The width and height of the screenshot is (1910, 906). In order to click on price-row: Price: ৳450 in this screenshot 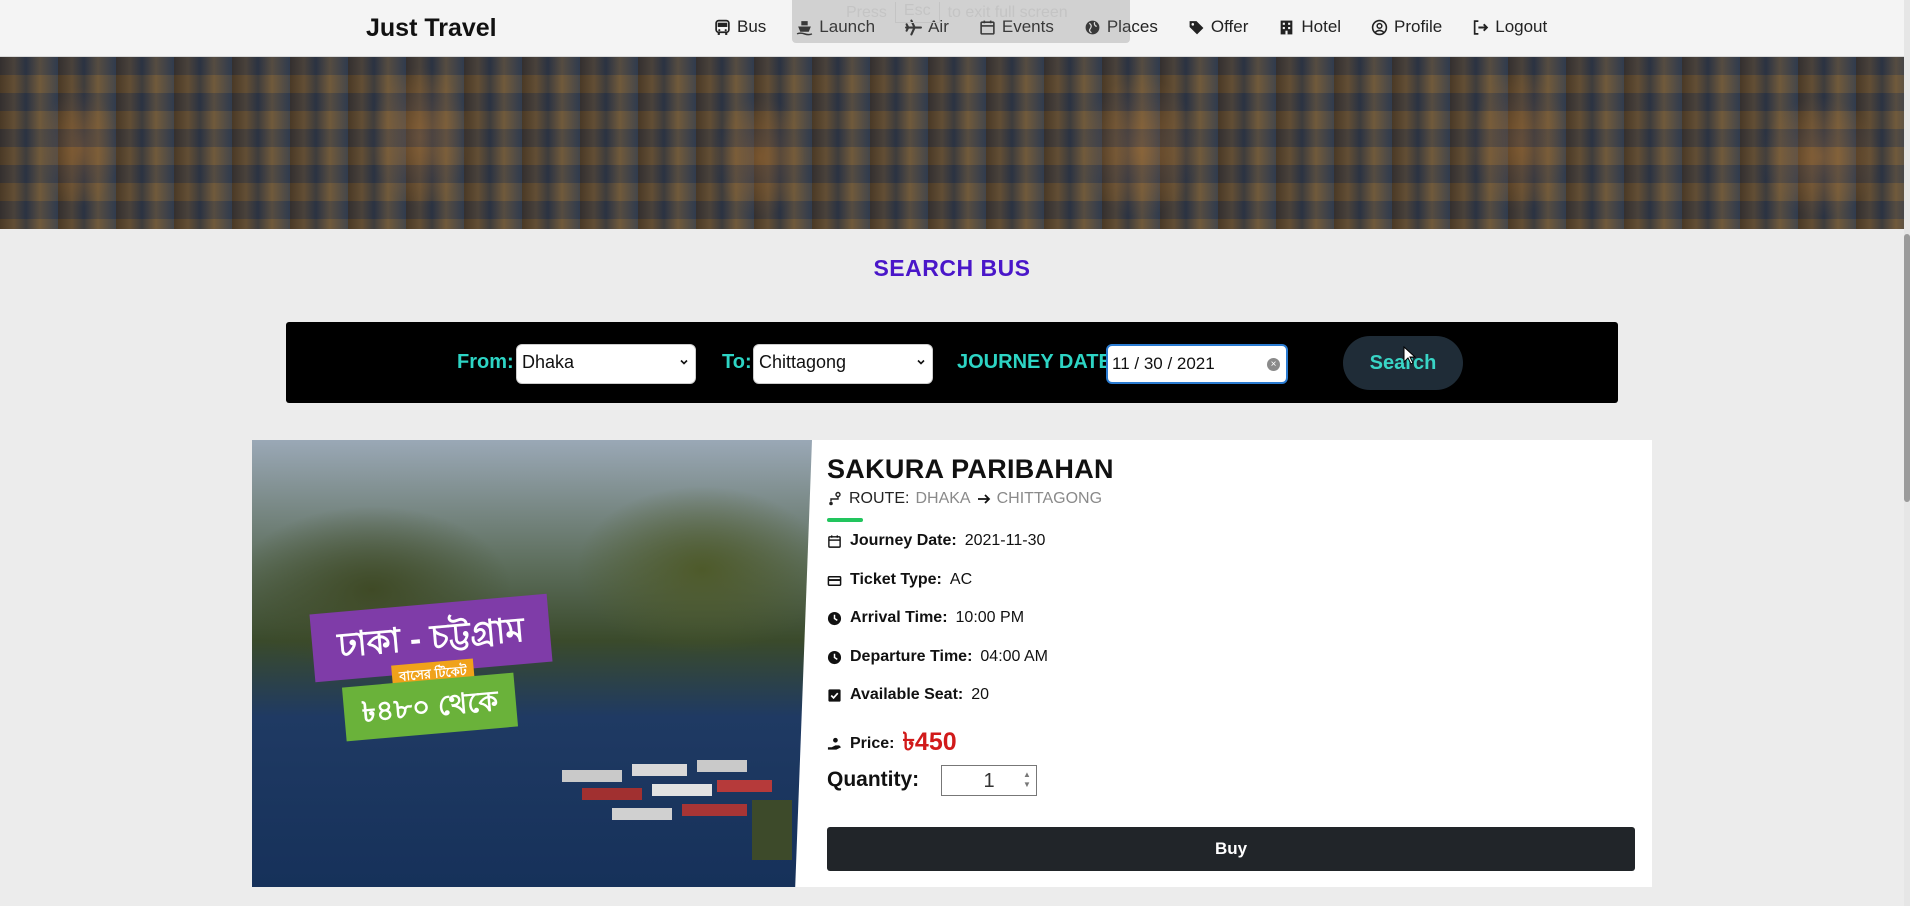, I will do `click(892, 743)`.